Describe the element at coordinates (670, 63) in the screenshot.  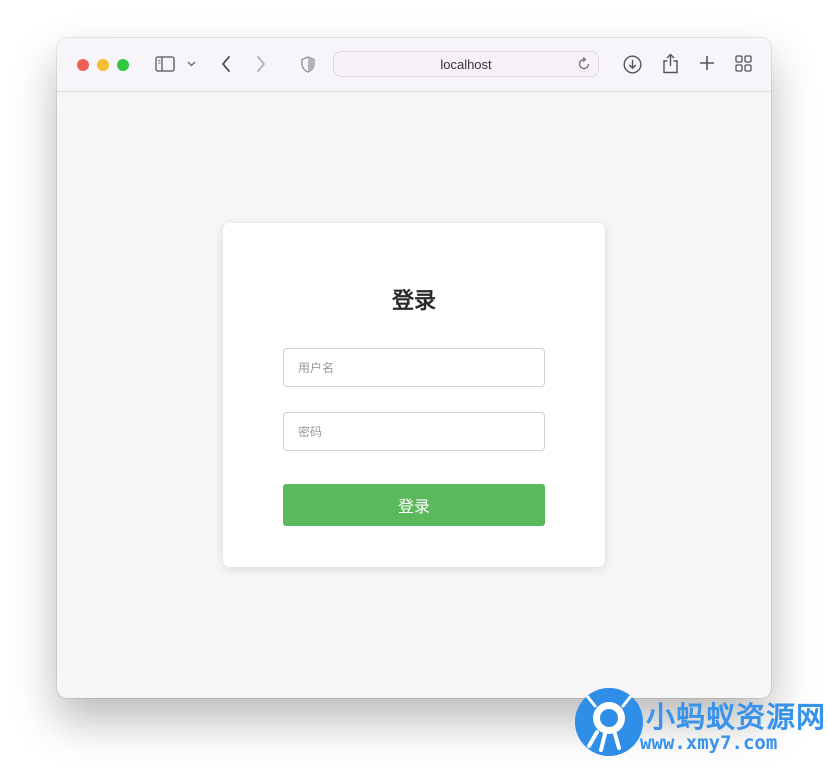
I see `share-icon` at that location.